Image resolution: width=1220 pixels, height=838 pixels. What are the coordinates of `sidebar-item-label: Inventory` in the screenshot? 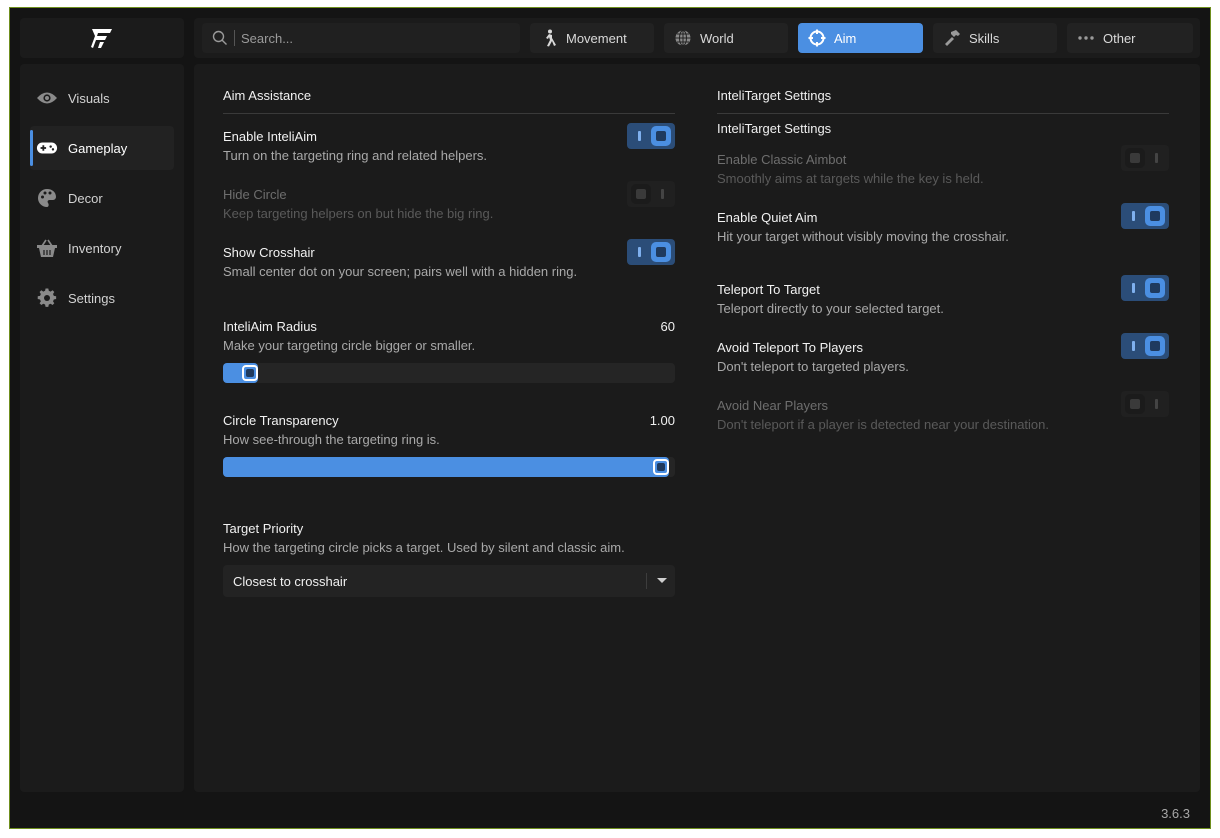 It's located at (95, 248).